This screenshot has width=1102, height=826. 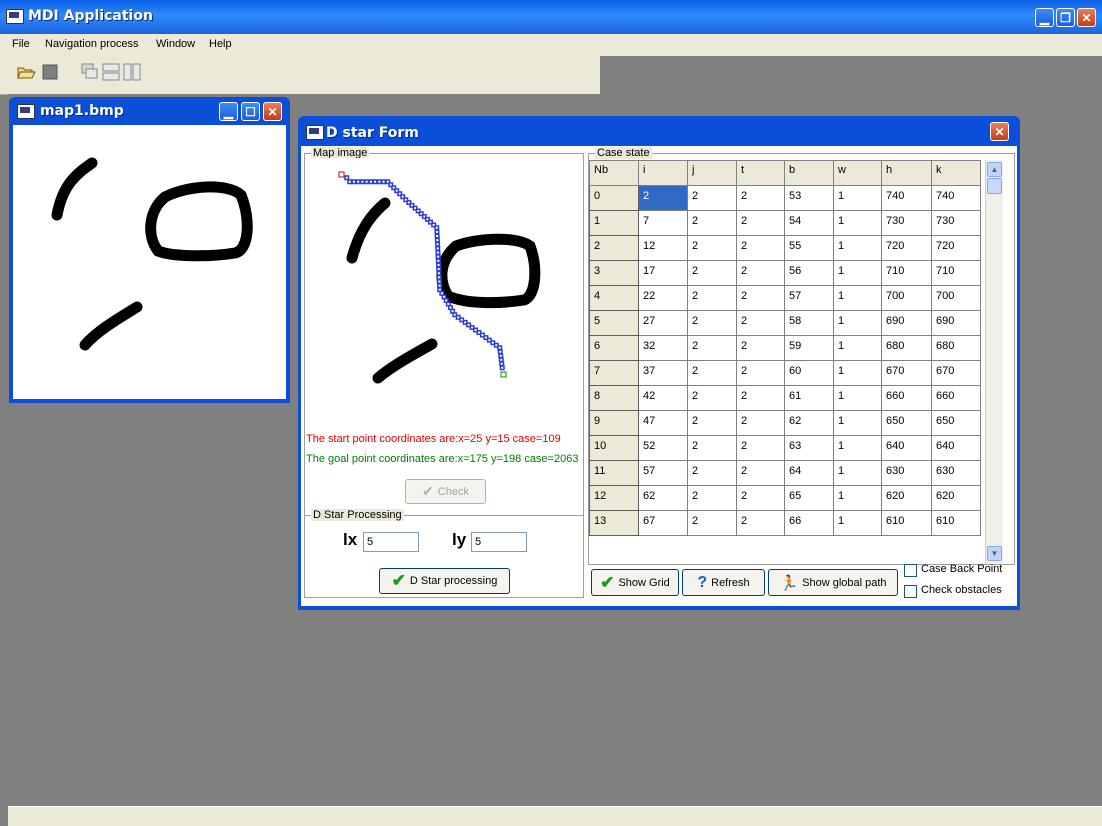 I want to click on table-cell: 700, so click(x=906, y=298).